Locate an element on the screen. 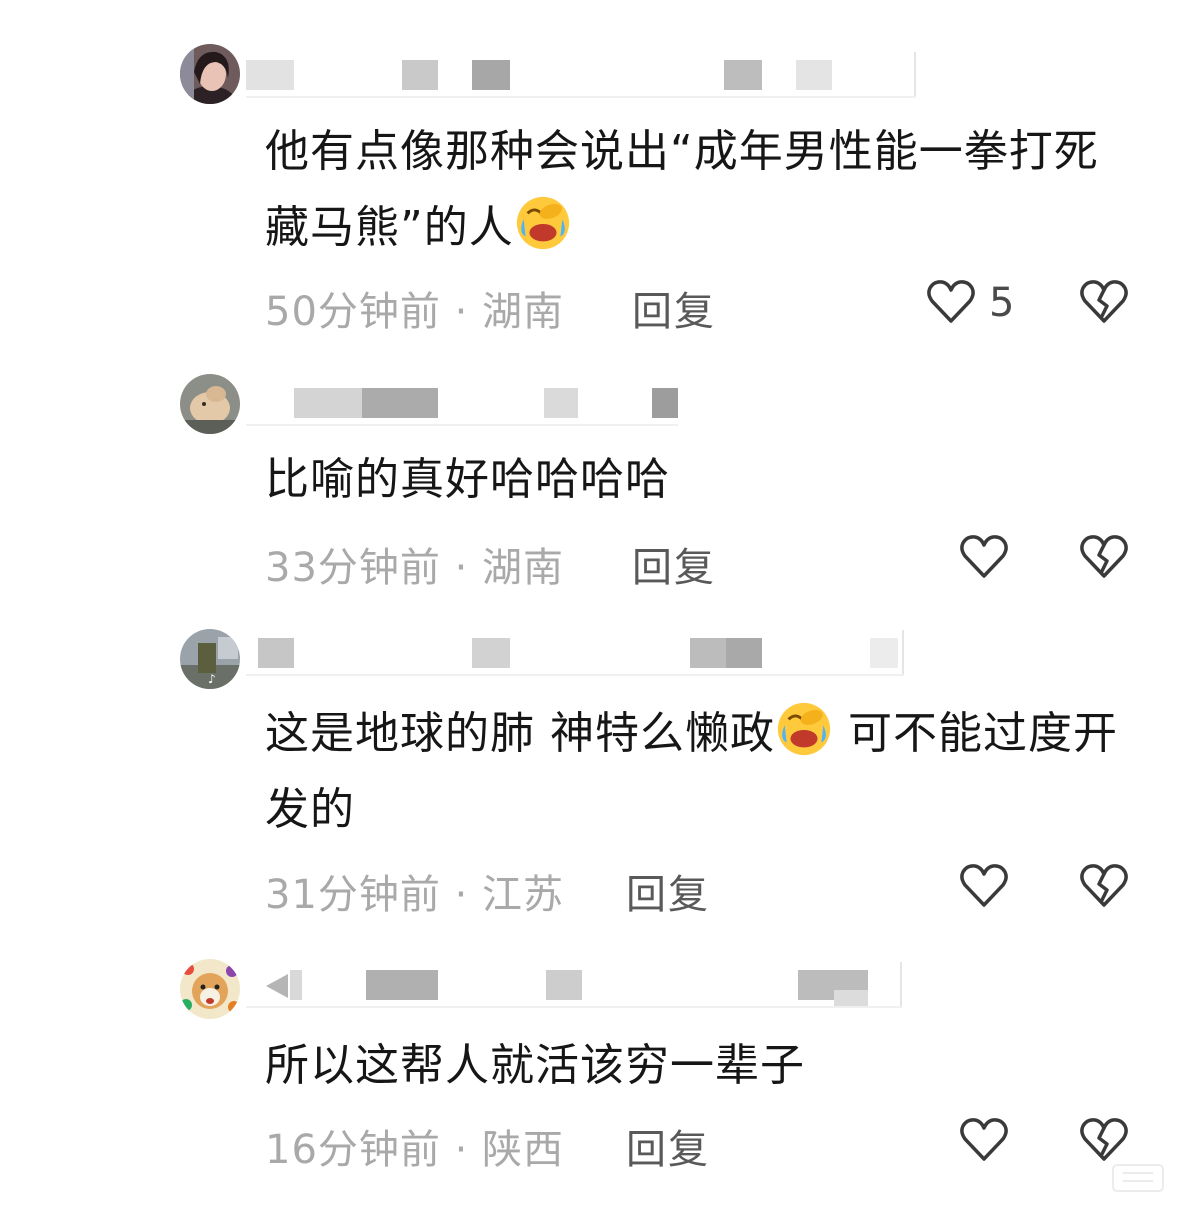 This screenshot has height=1213, width=1179. comment-text-content: 这是地球的肺 神特么懒政 is located at coordinates (520, 733).